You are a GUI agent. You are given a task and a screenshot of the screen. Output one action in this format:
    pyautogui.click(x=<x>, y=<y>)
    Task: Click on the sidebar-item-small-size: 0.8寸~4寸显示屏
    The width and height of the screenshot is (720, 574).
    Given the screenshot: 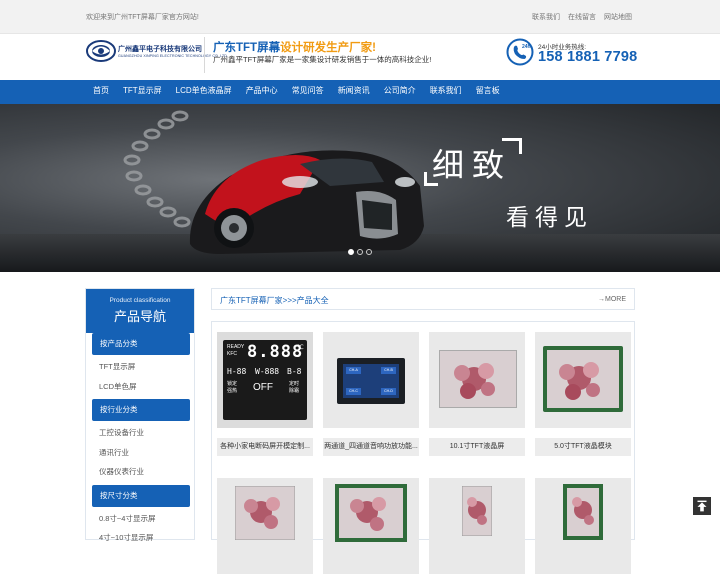 What is the action you would take?
    pyautogui.click(x=140, y=519)
    